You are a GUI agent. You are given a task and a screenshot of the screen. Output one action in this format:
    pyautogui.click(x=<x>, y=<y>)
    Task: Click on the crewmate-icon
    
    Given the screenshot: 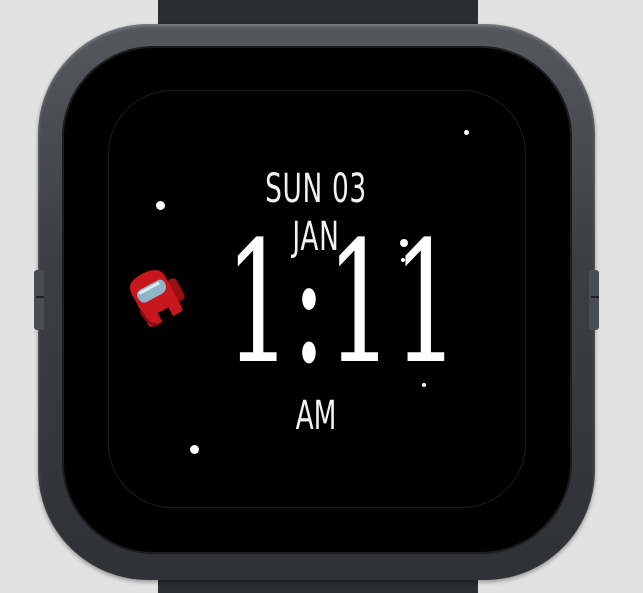 What is the action you would take?
    pyautogui.click(x=157, y=301)
    